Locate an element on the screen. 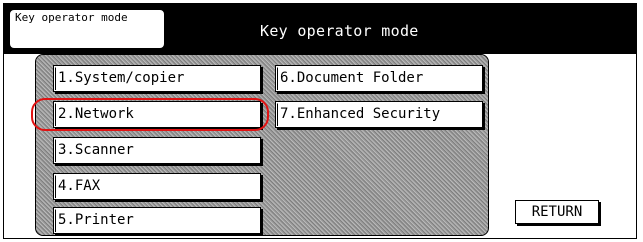 Image resolution: width=643 pixels, height=242 pixels. return-button-label: RETURN is located at coordinates (557, 212).